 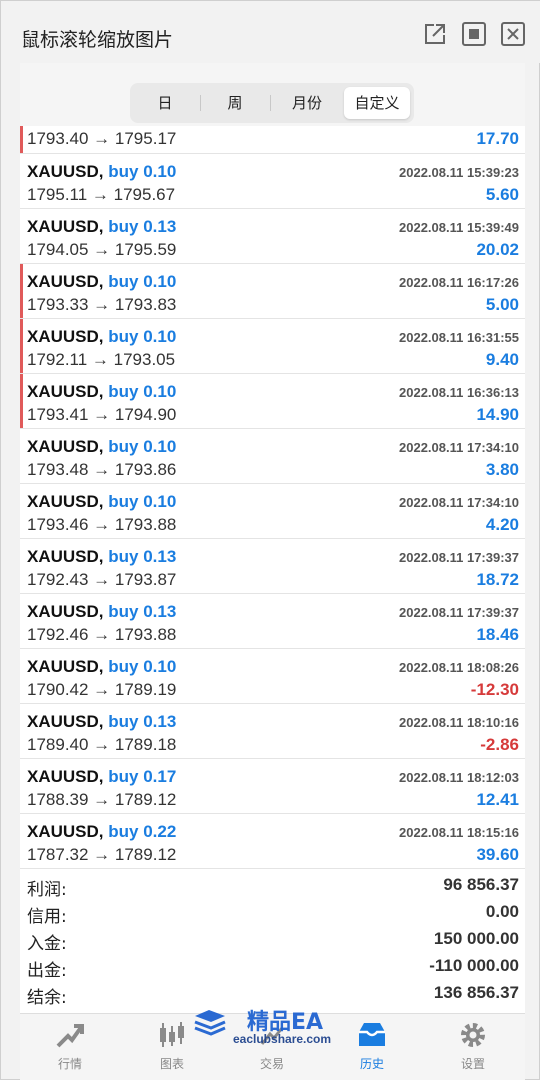 What do you see at coordinates (47, 971) in the screenshot?
I see `summary-label: 出金:` at bounding box center [47, 971].